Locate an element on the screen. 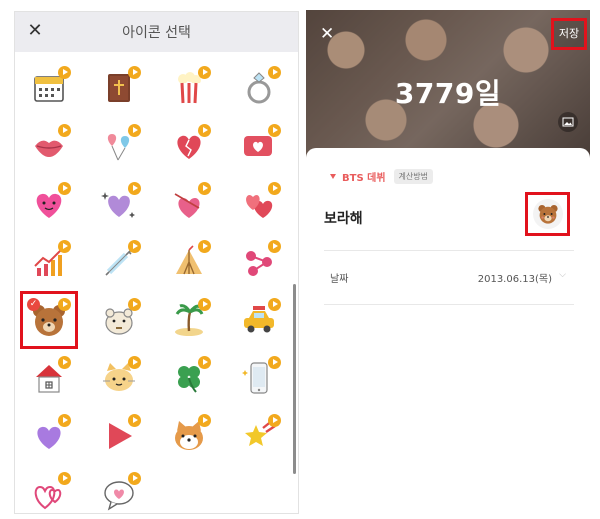  selected-icon-button is located at coordinates (547, 214).